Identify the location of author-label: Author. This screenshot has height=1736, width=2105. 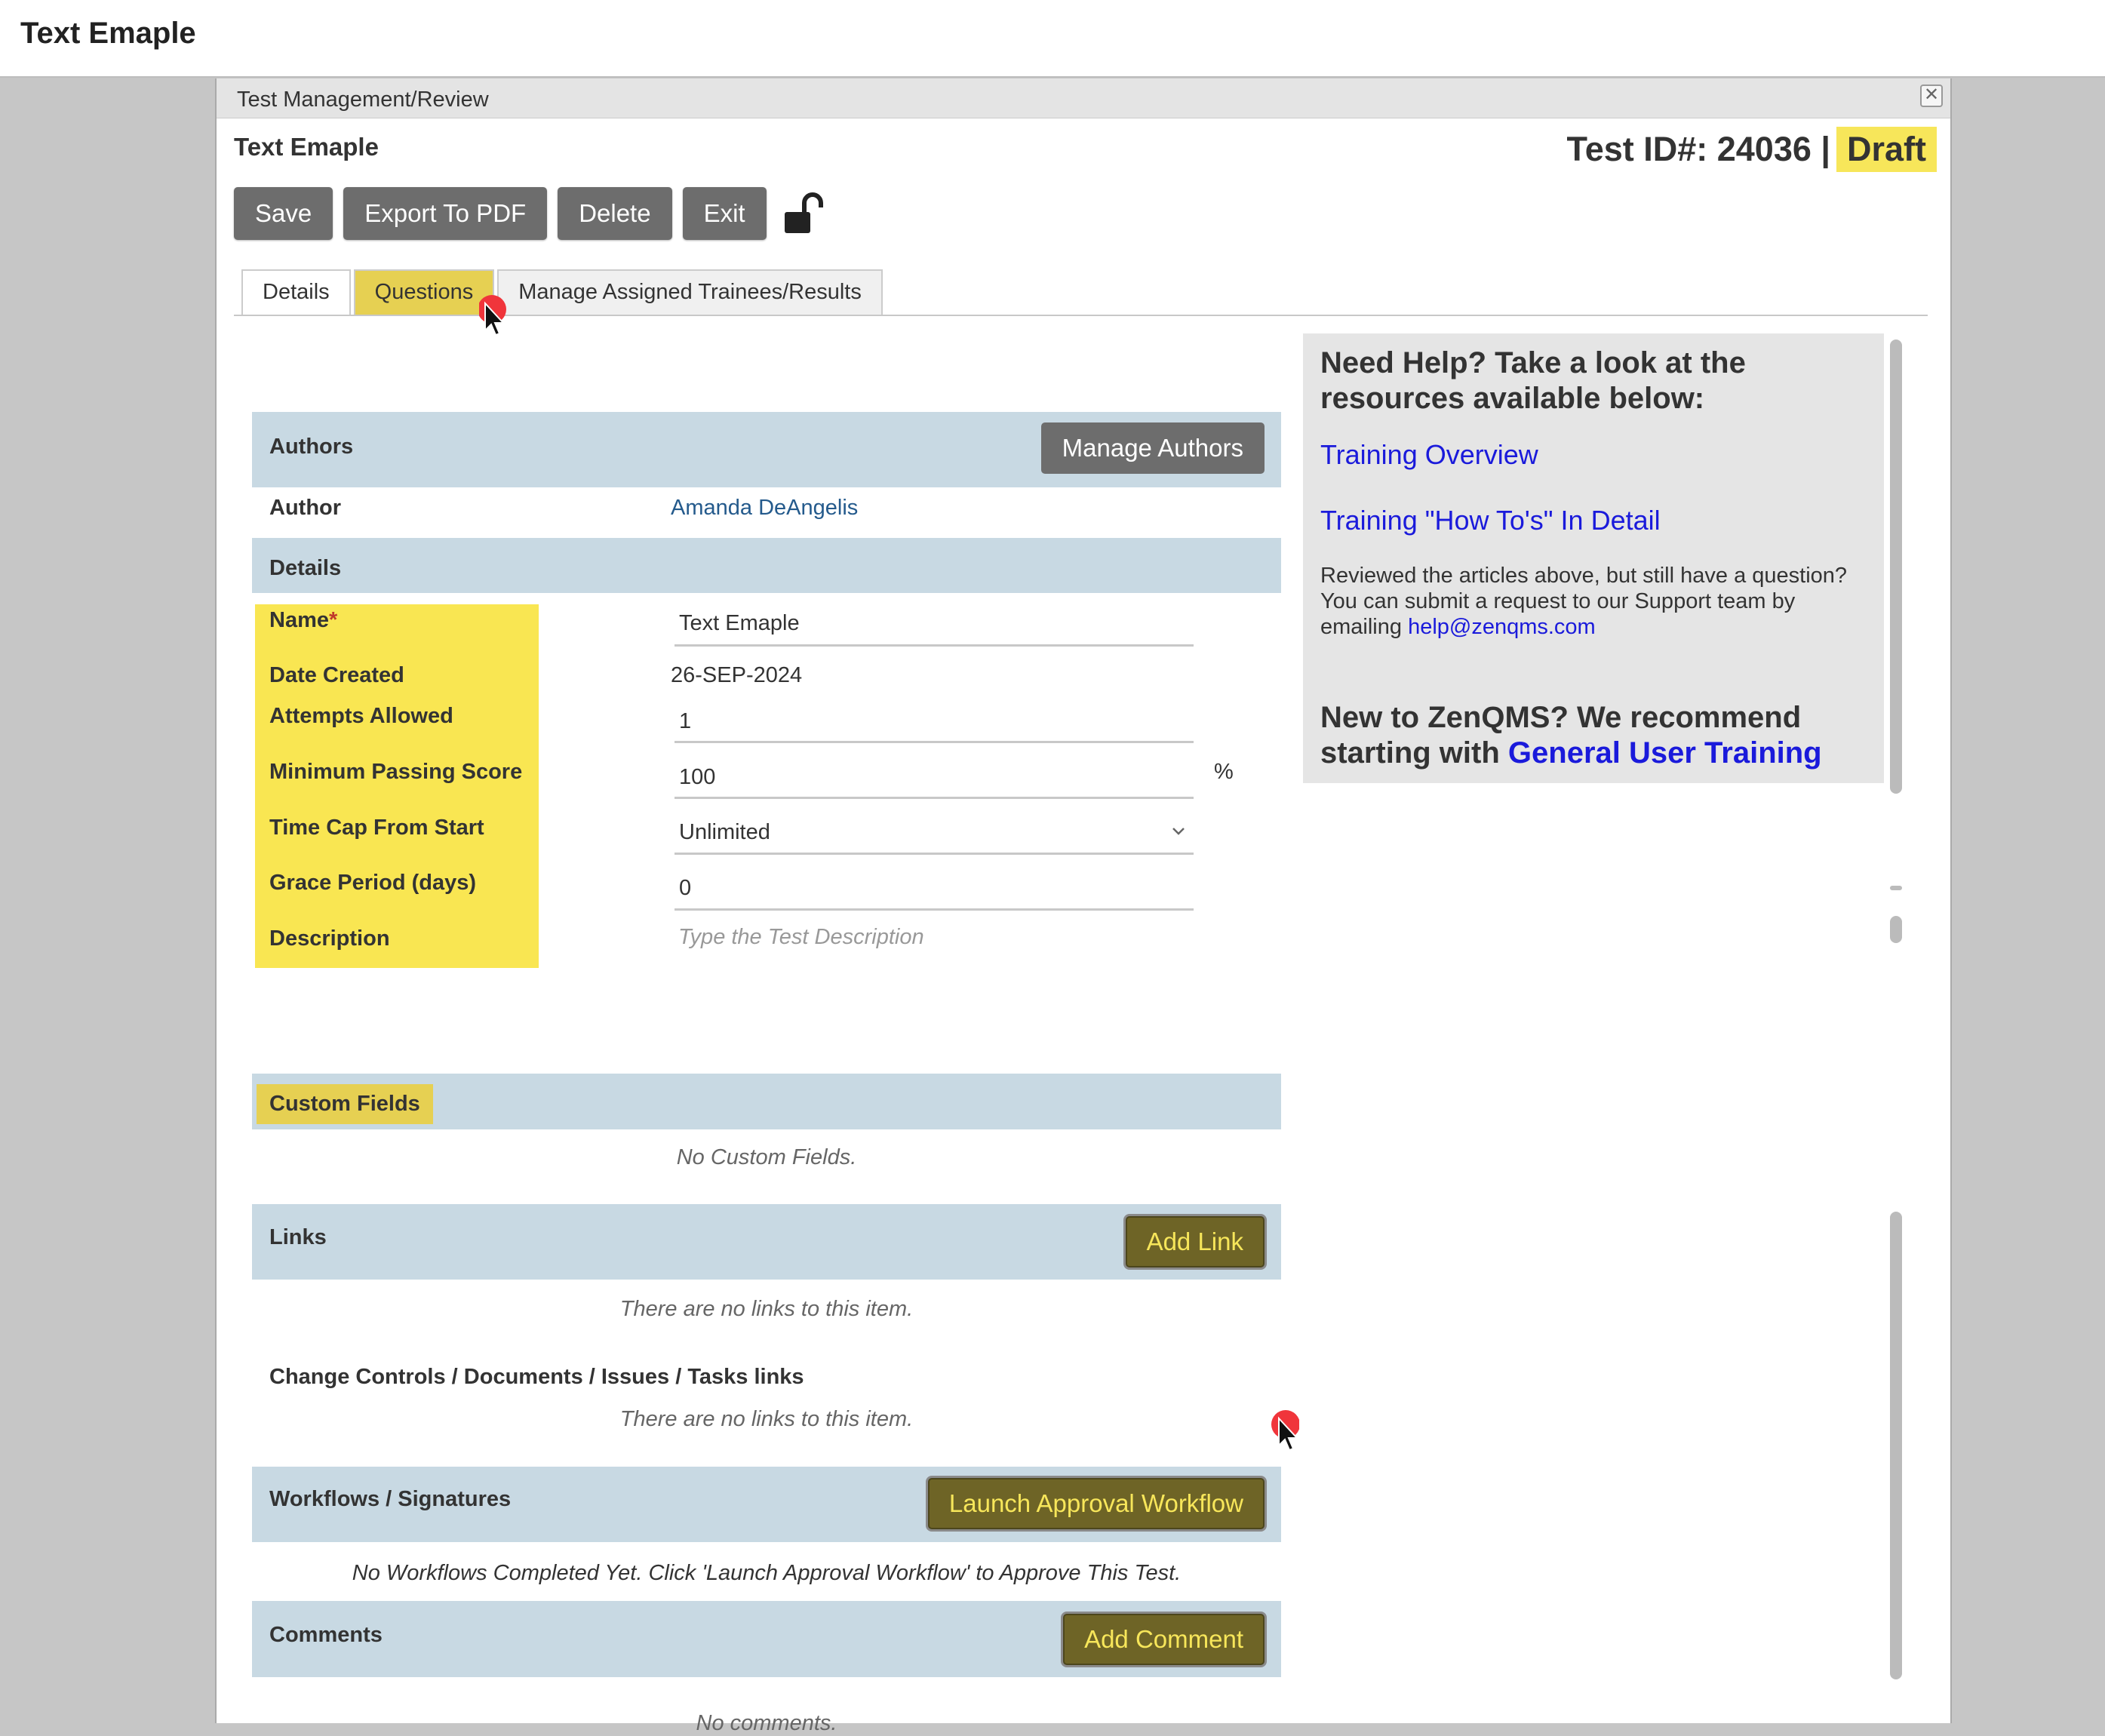
(305, 508).